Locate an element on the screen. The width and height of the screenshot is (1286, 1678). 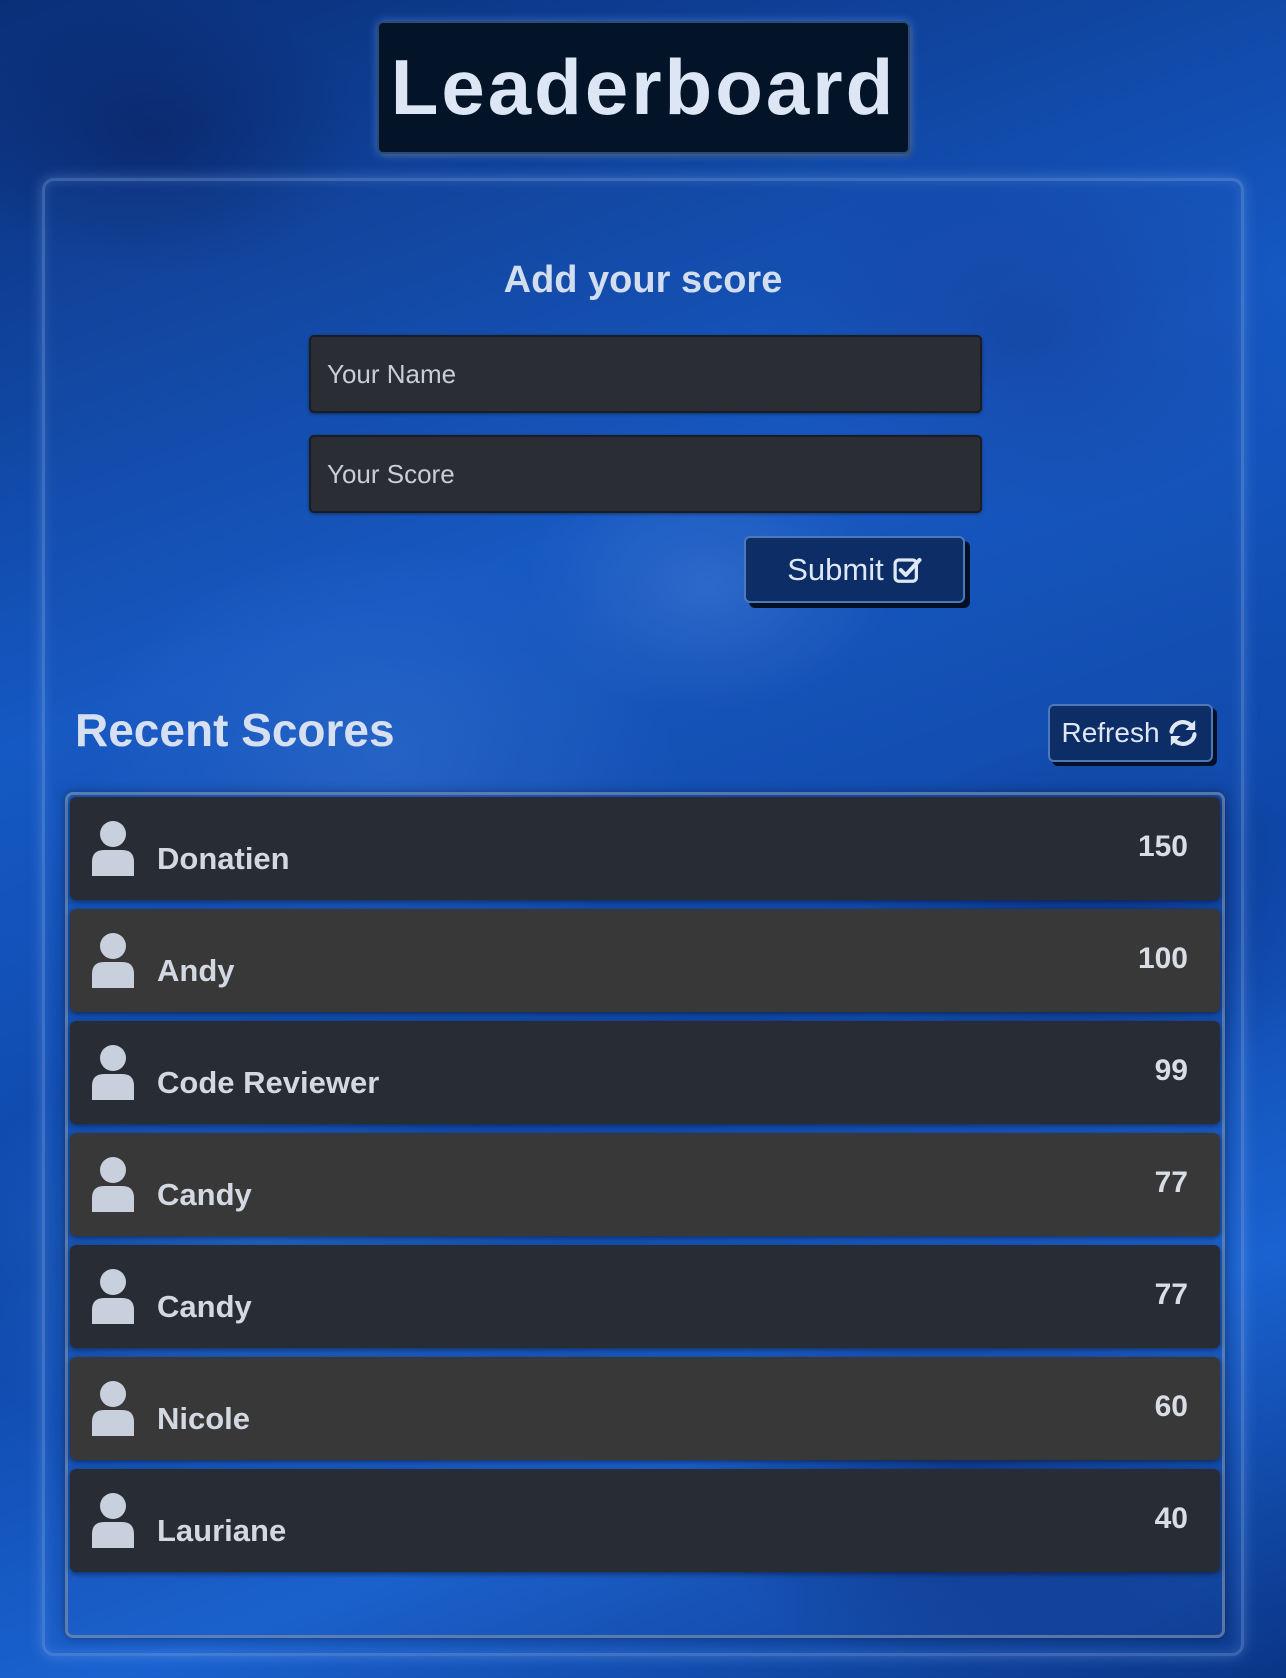
refresh-label: Refresh is located at coordinates (1110, 732).